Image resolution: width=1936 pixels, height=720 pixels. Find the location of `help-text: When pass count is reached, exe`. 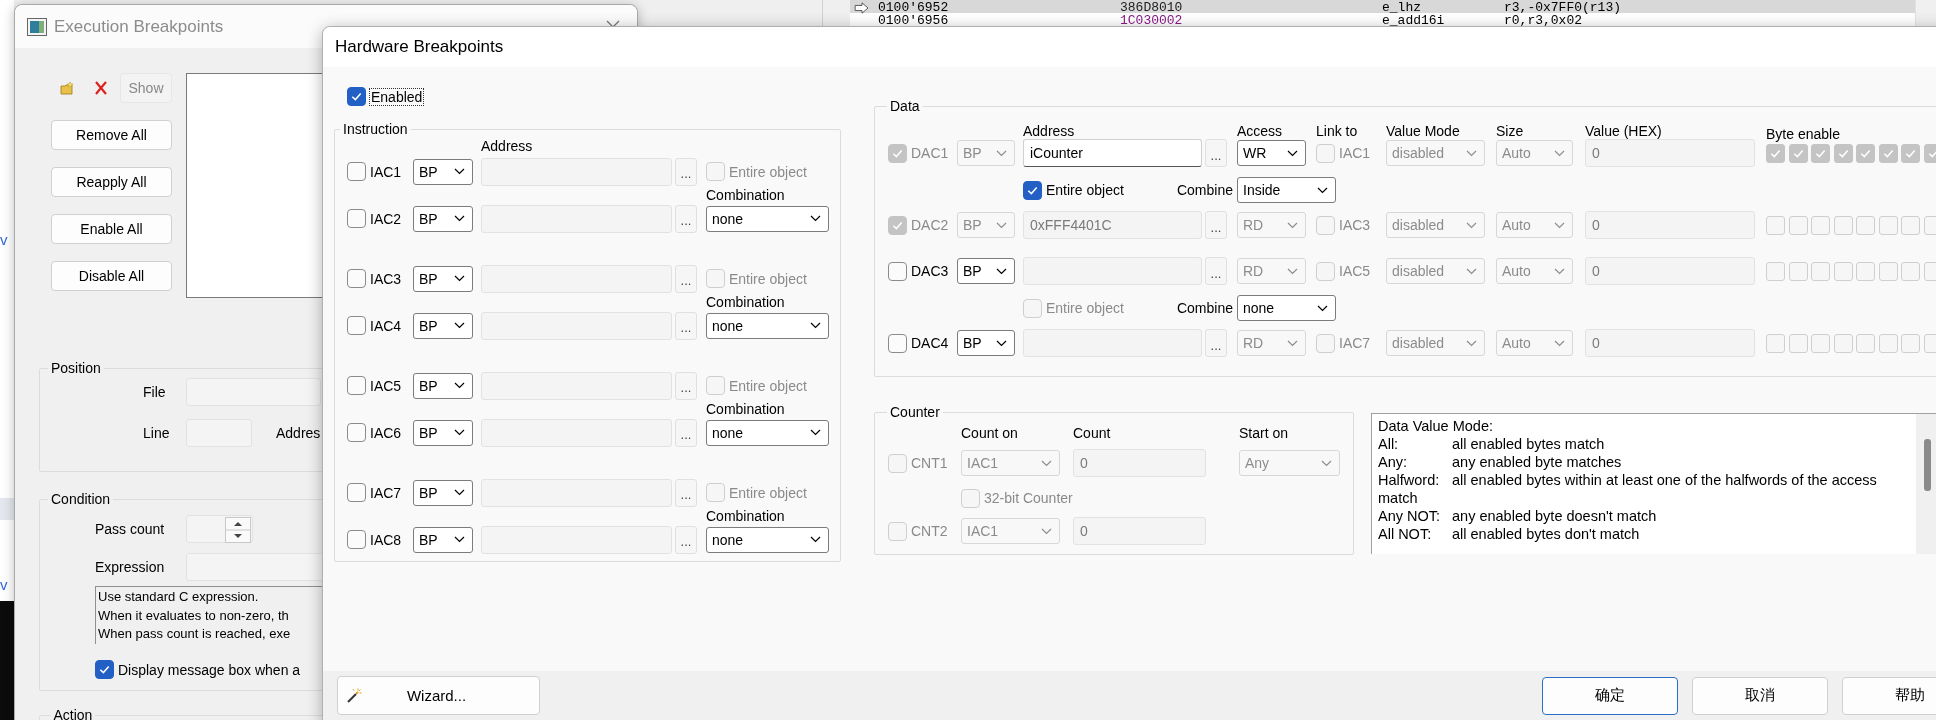

help-text: When pass count is reached, exe is located at coordinates (195, 634).